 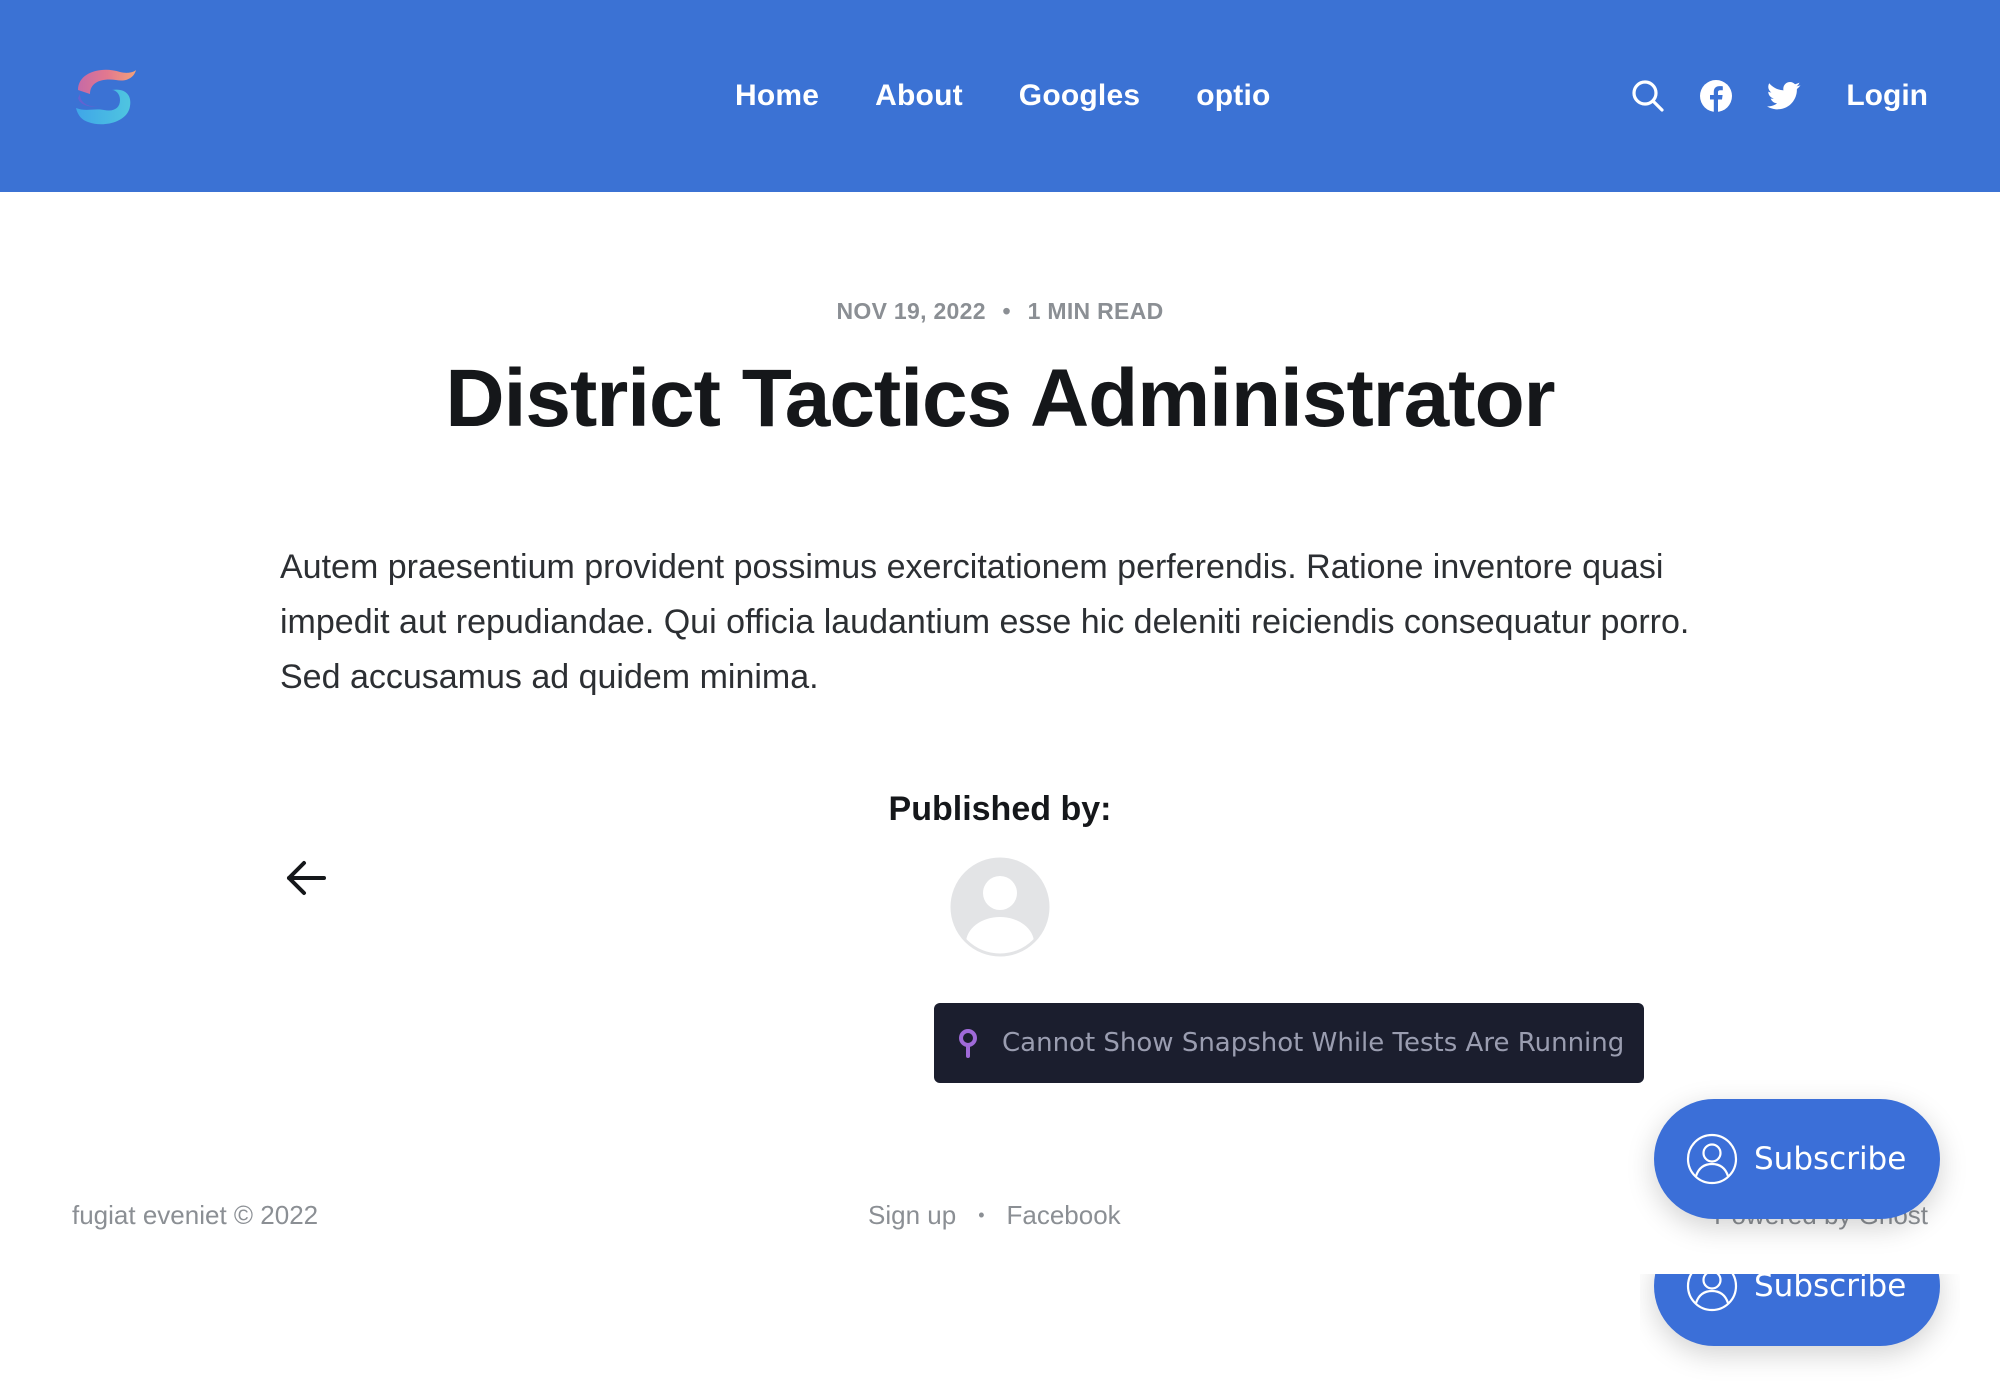 I want to click on main-nav: Home About Googles optio, so click(x=1003, y=96).